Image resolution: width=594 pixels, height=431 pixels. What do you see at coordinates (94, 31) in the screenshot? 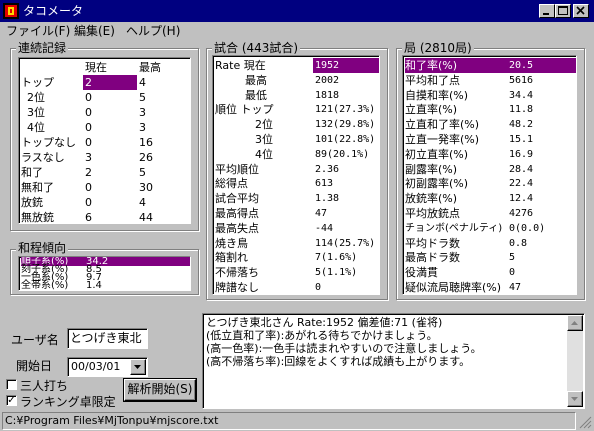
I see `menu-edit: 編集(E)` at bounding box center [94, 31].